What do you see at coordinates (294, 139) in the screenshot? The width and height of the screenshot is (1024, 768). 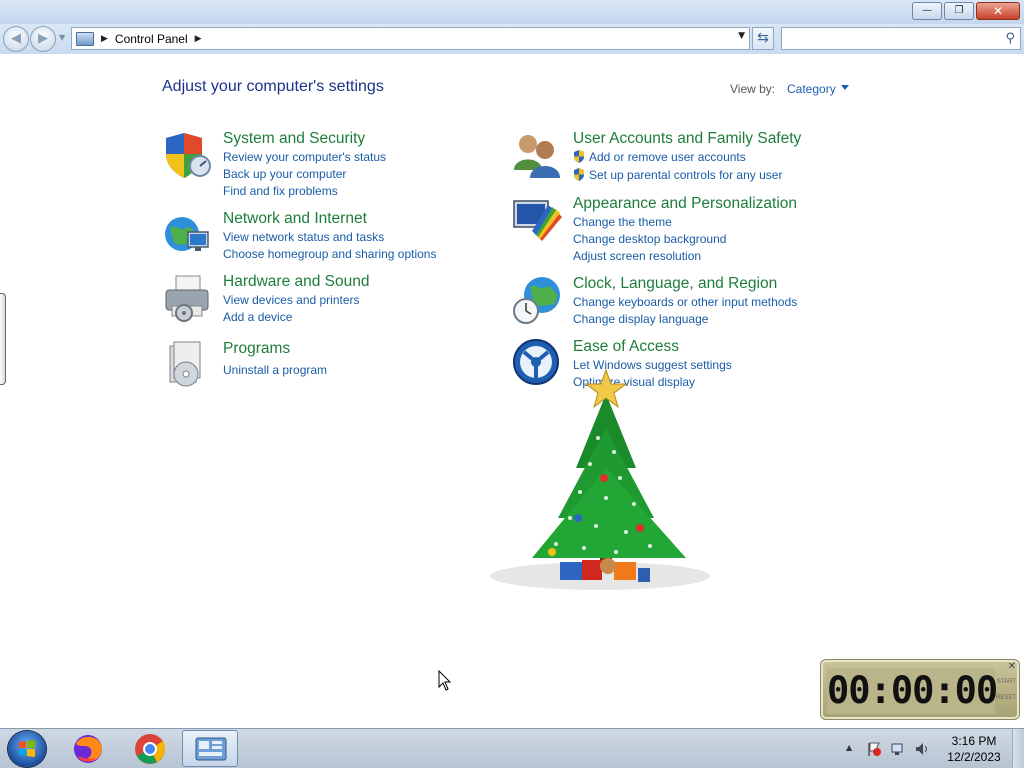 I see `category-title: System and Security` at bounding box center [294, 139].